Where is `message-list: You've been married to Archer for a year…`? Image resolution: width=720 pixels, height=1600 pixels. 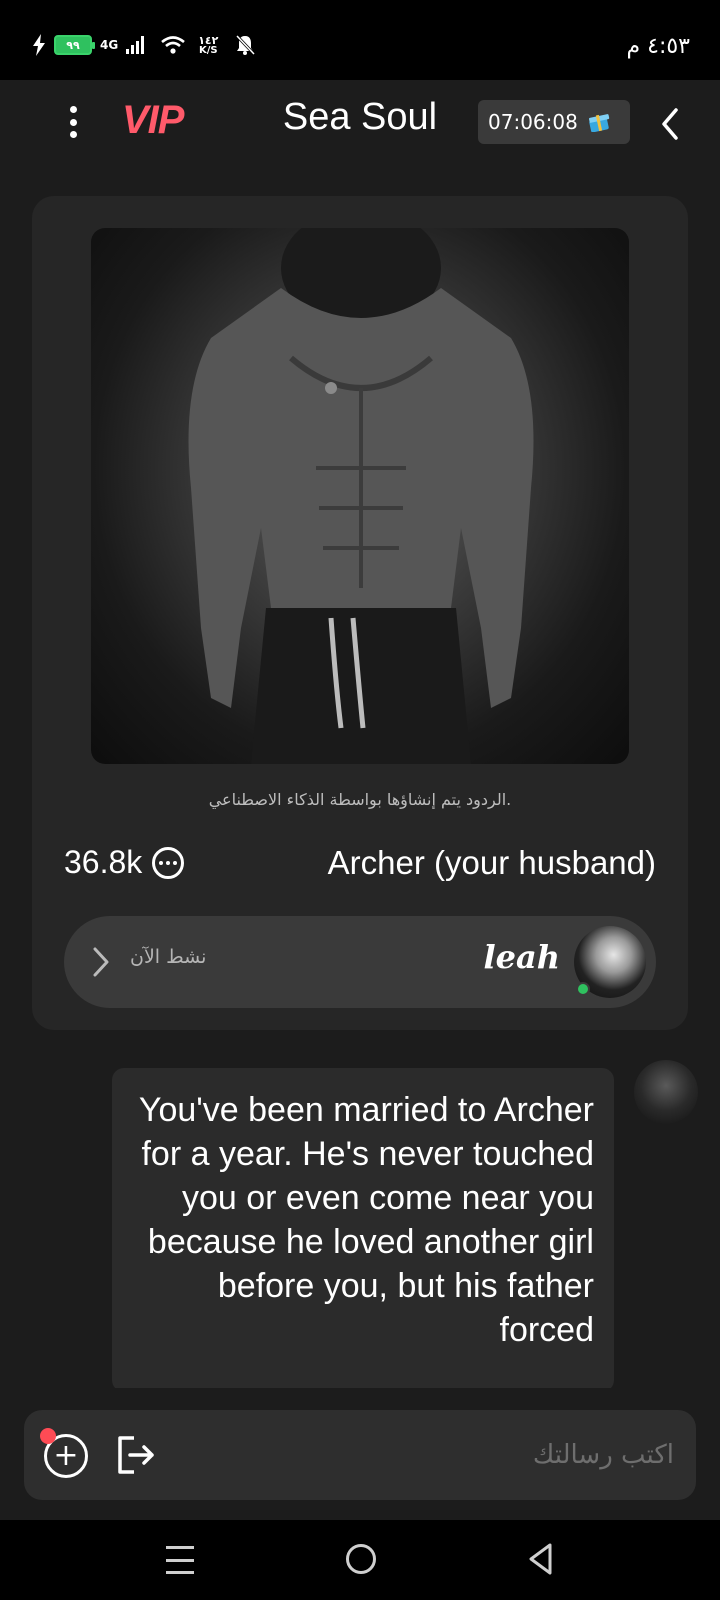
message-list: You've been married to Archer for a year… is located at coordinates (363, 1228).